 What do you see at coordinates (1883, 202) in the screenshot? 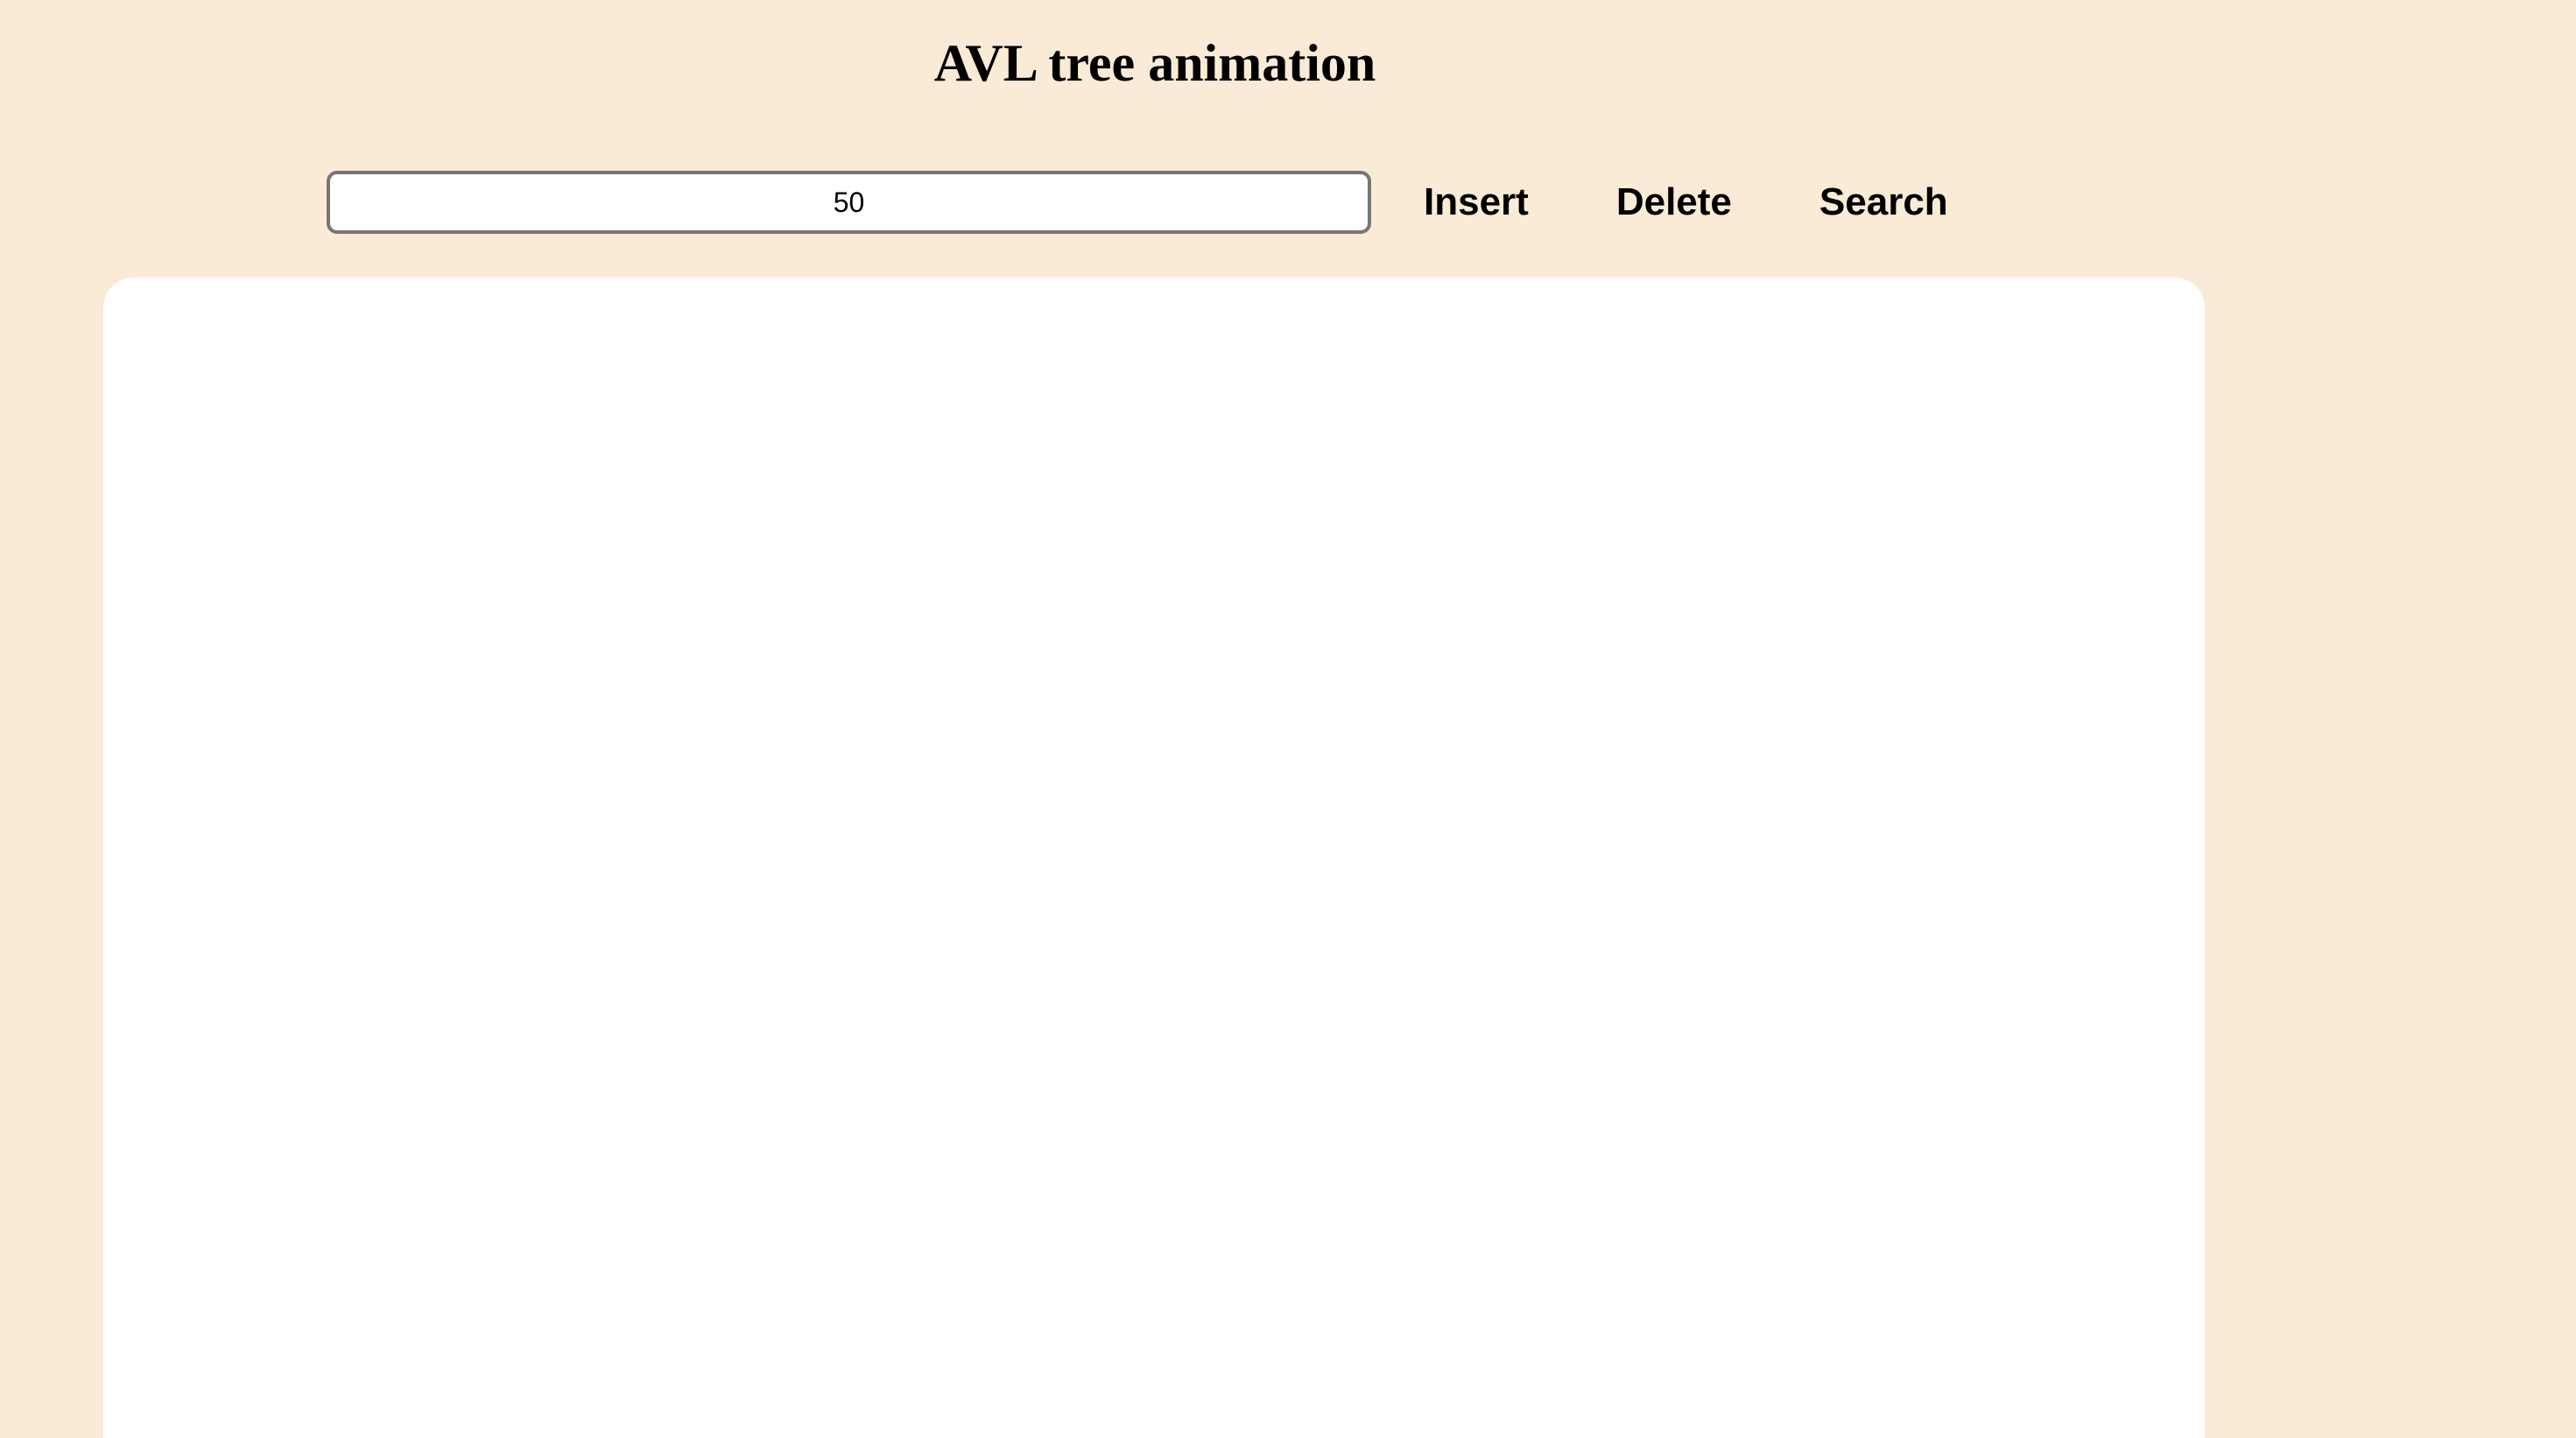
I see `search-button: Search` at bounding box center [1883, 202].